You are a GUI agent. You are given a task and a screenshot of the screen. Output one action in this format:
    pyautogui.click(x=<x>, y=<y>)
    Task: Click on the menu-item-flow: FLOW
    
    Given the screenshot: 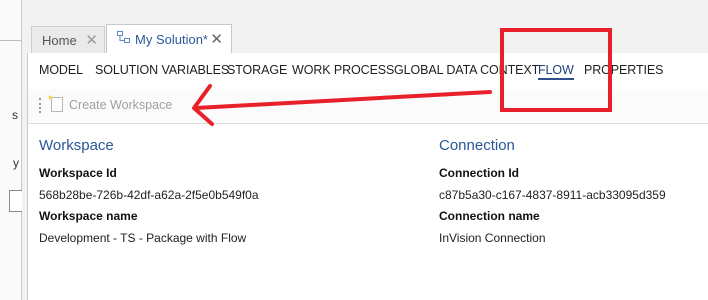 What is the action you would take?
    pyautogui.click(x=556, y=71)
    